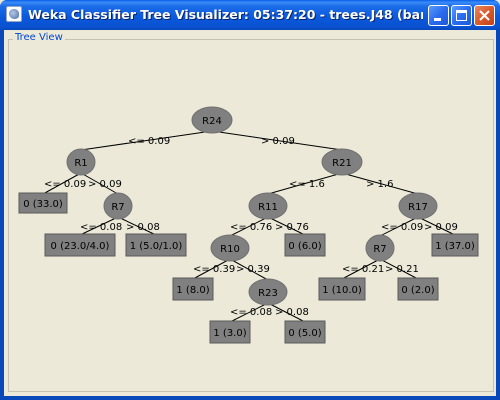 This screenshot has height=400, width=500. I want to click on tree-leaf-node: 1 (37.0), so click(455, 245).